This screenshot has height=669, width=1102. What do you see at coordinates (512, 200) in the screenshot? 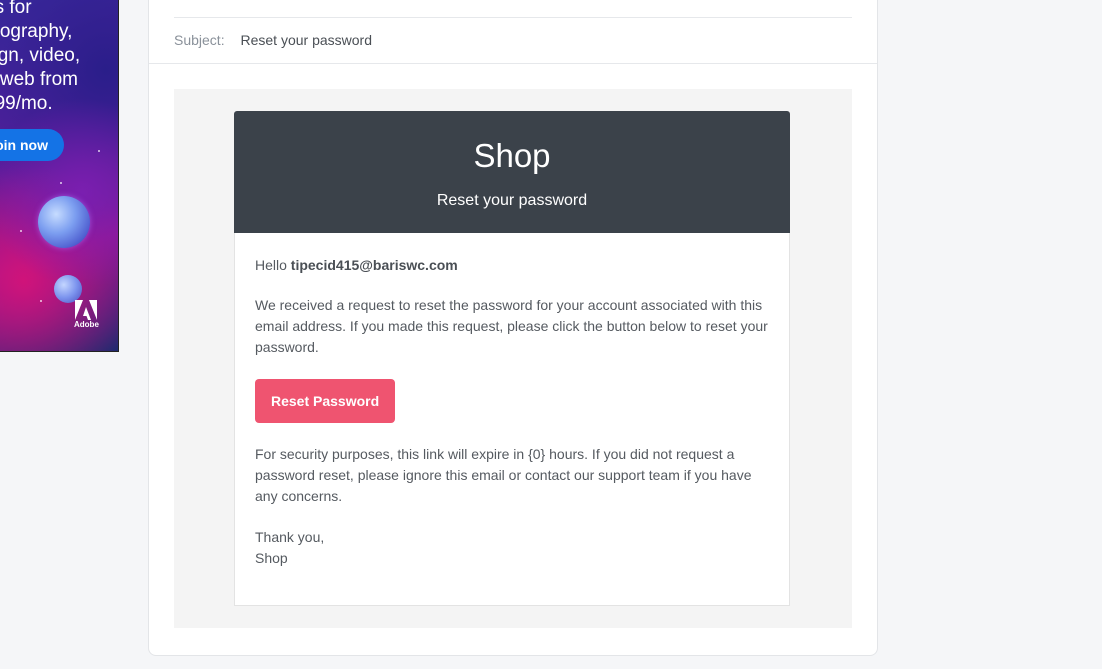
I see `email-header-subtitle: Reset your password` at bounding box center [512, 200].